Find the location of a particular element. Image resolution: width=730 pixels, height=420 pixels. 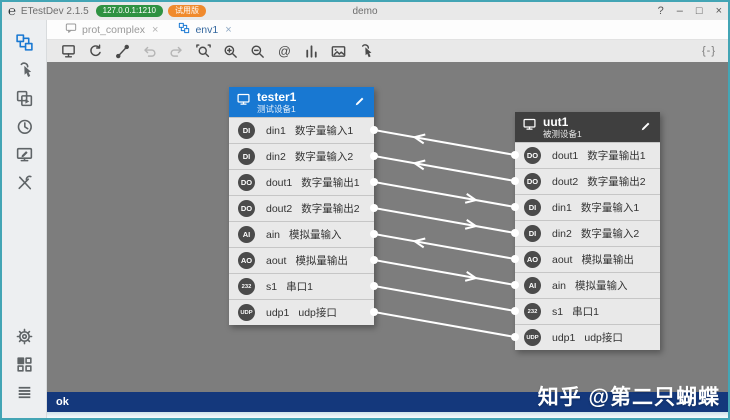

node-subtitle: 被测设备1 is located at coordinates (562, 133).